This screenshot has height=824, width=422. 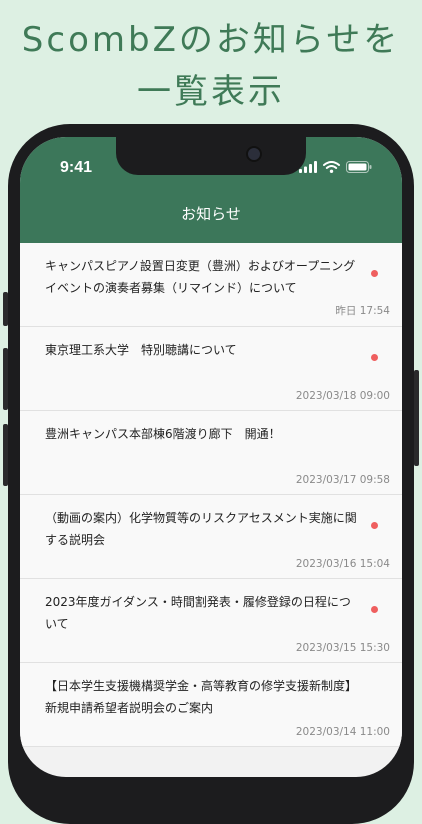 I want to click on volume-down-button, so click(x=5, y=455).